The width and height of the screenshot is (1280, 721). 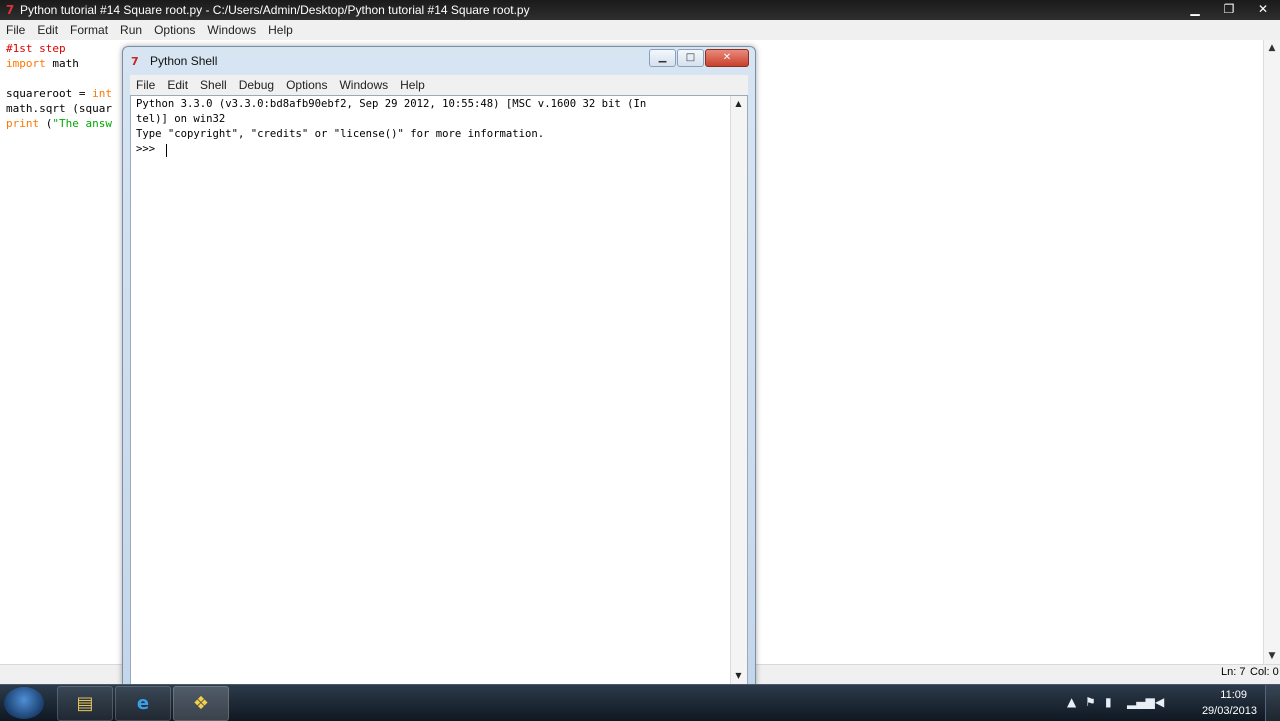 What do you see at coordinates (47, 30) in the screenshot?
I see `menu-edit: Edit` at bounding box center [47, 30].